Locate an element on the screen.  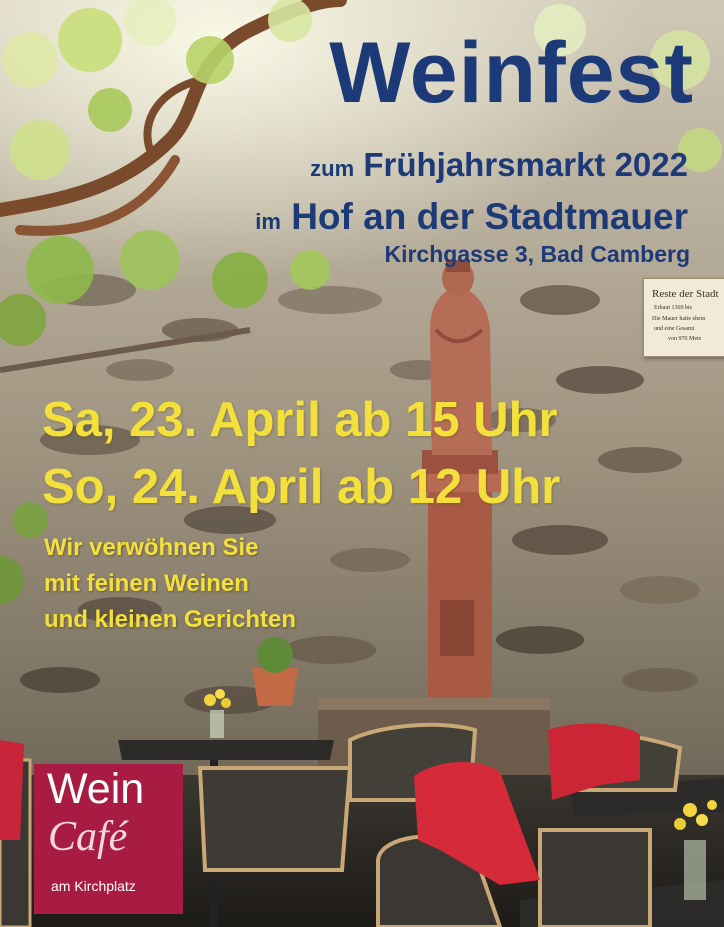
logo-cafe-text: Café is located at coordinates (88, 837).